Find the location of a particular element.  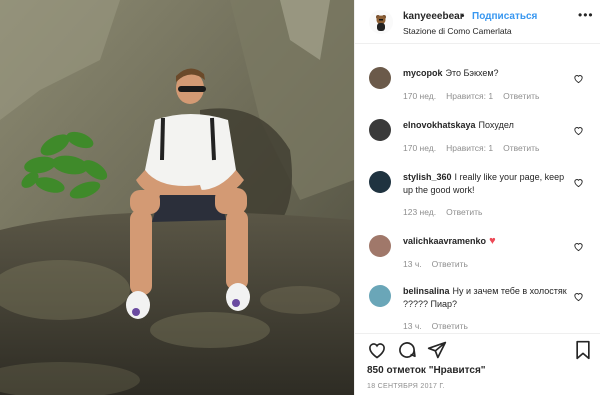

comment-text: Это Бэкхем? is located at coordinates (472, 73).